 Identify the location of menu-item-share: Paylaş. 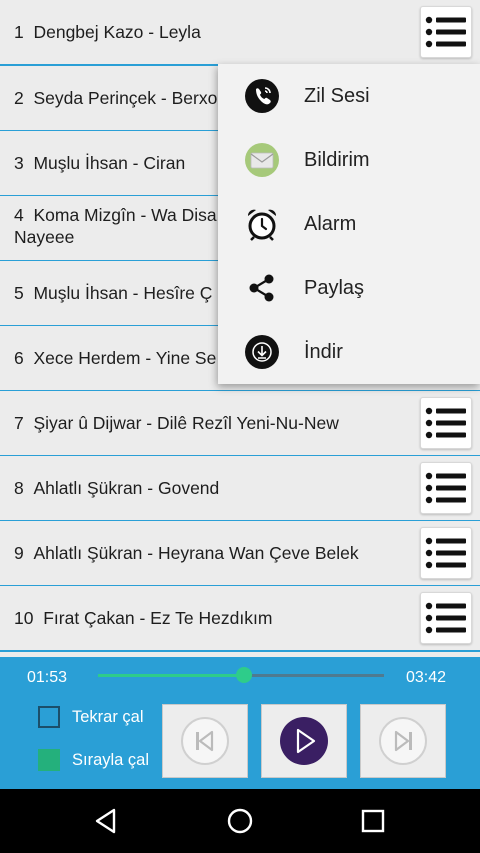
(349, 288).